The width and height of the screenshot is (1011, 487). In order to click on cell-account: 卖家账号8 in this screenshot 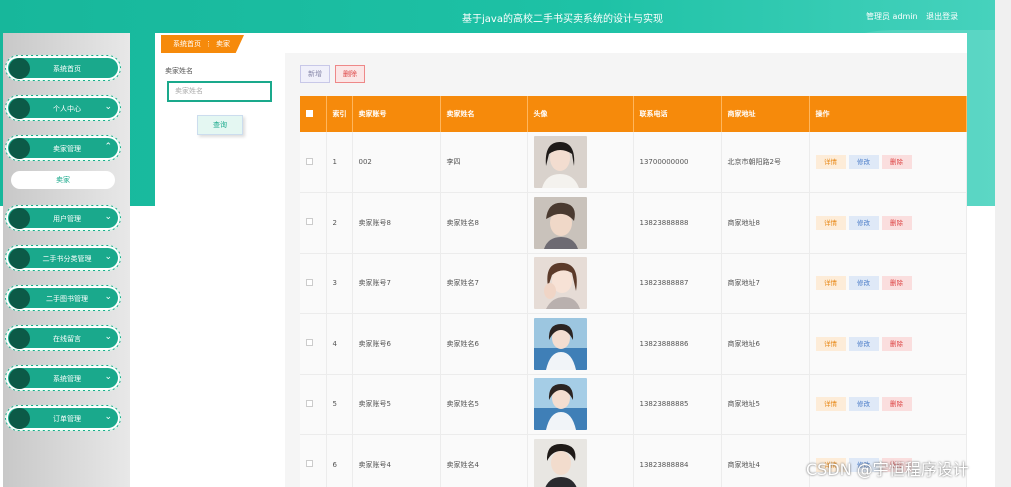, I will do `click(396, 223)`.